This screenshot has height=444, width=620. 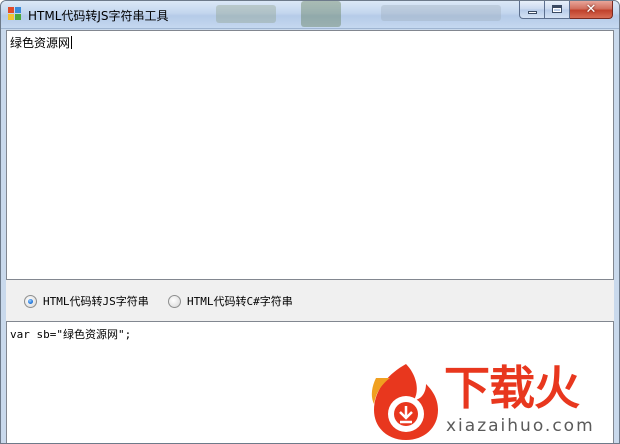 I want to click on minimize-icon, so click(x=532, y=12).